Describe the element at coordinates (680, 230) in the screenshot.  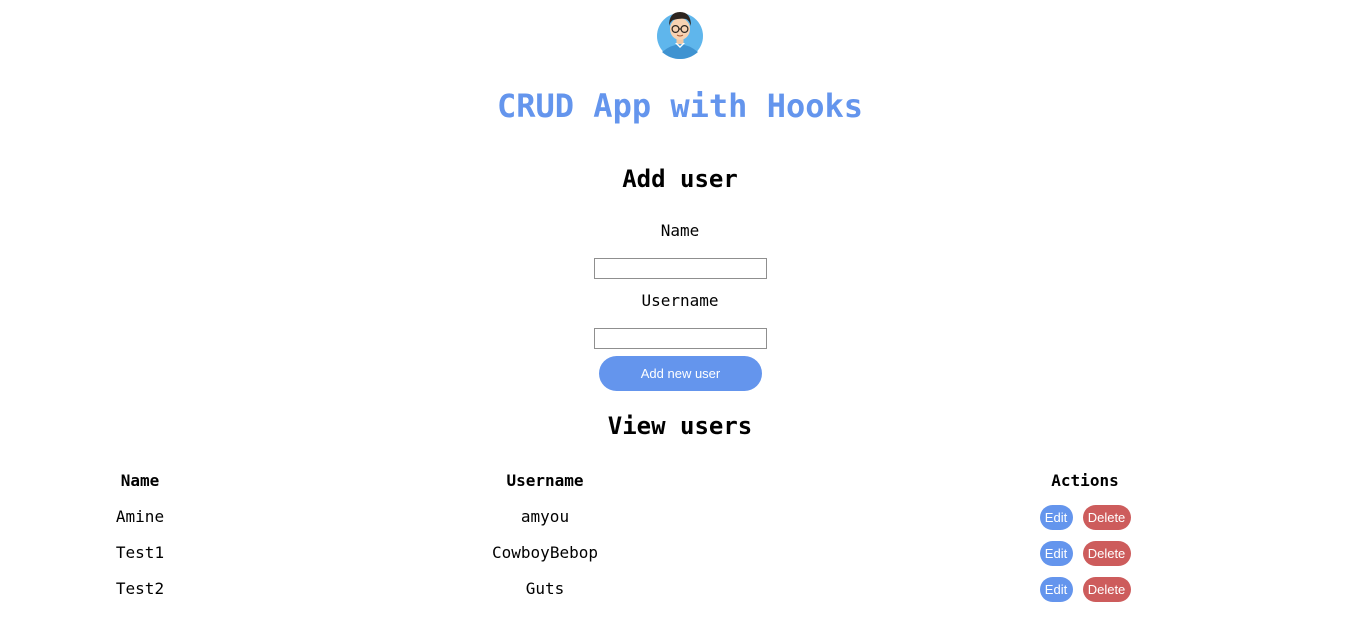
I see `name-label: Name` at that location.